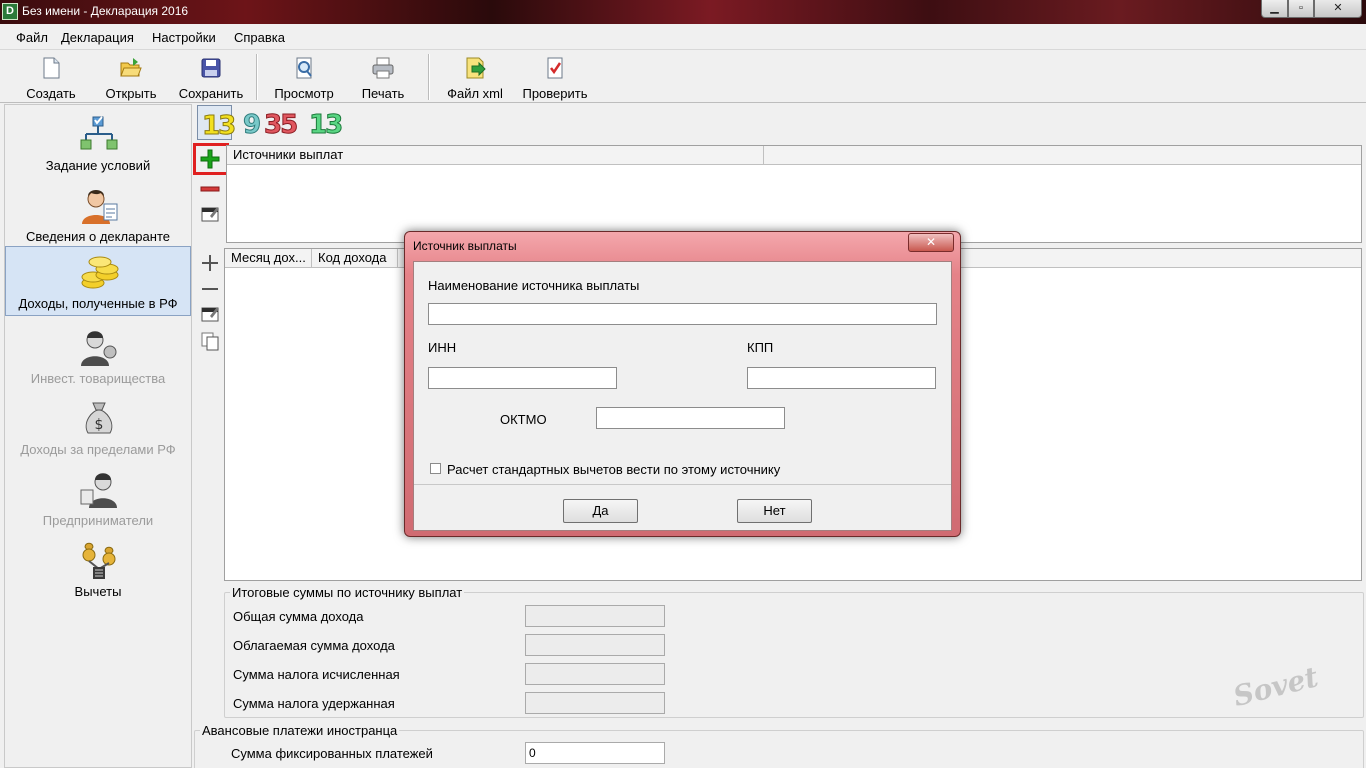  What do you see at coordinates (495, 155) in the screenshot?
I see `grid-column-header: Источники выплат` at bounding box center [495, 155].